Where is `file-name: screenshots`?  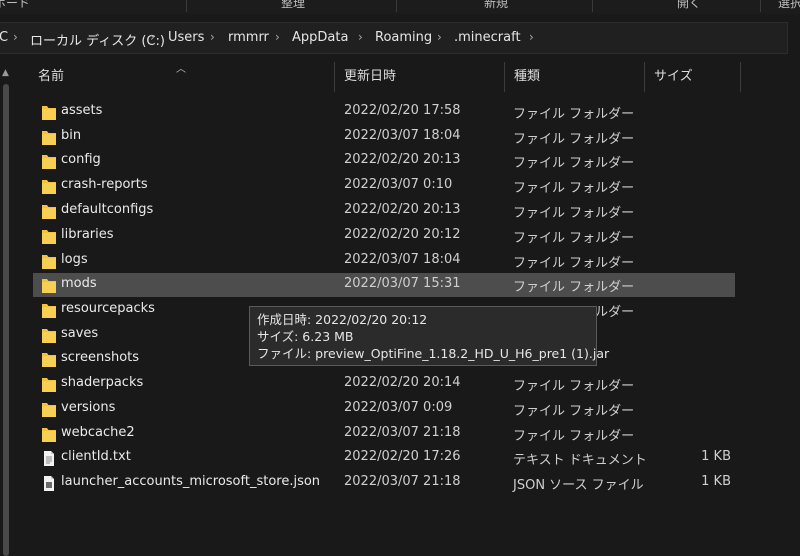
file-name: screenshots is located at coordinates (100, 357).